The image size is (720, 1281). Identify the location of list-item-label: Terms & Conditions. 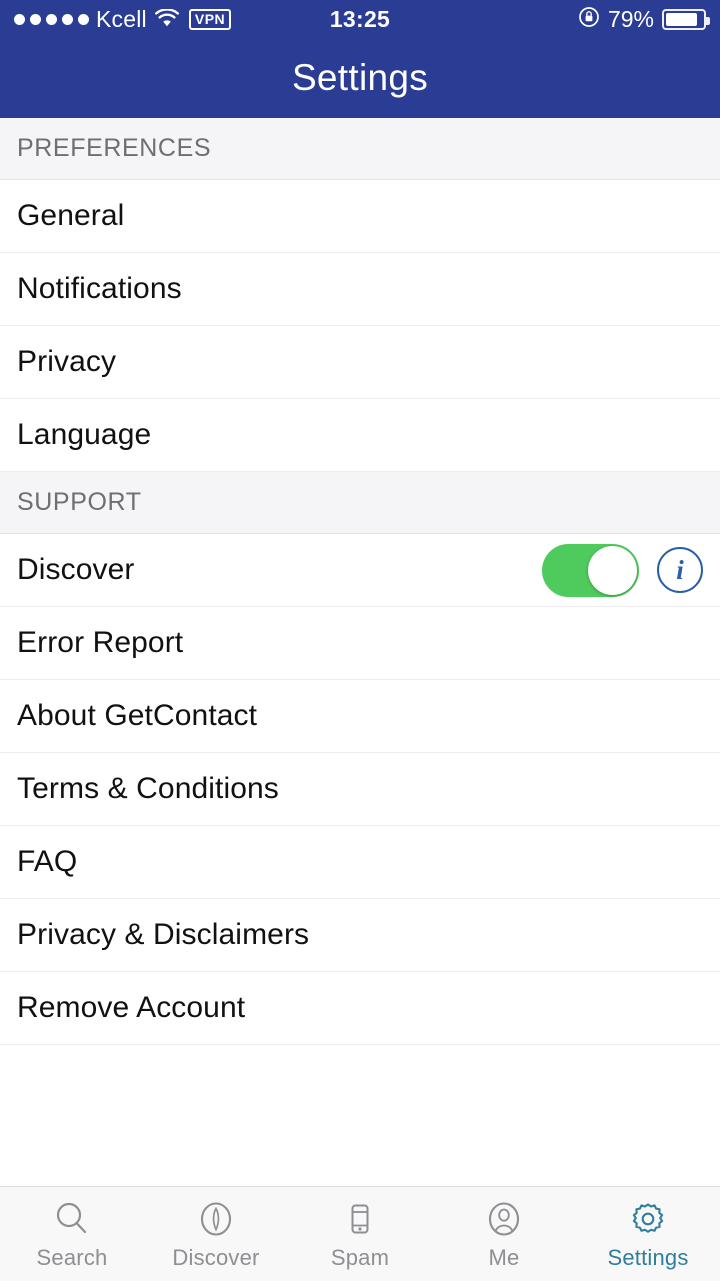
(148, 788).